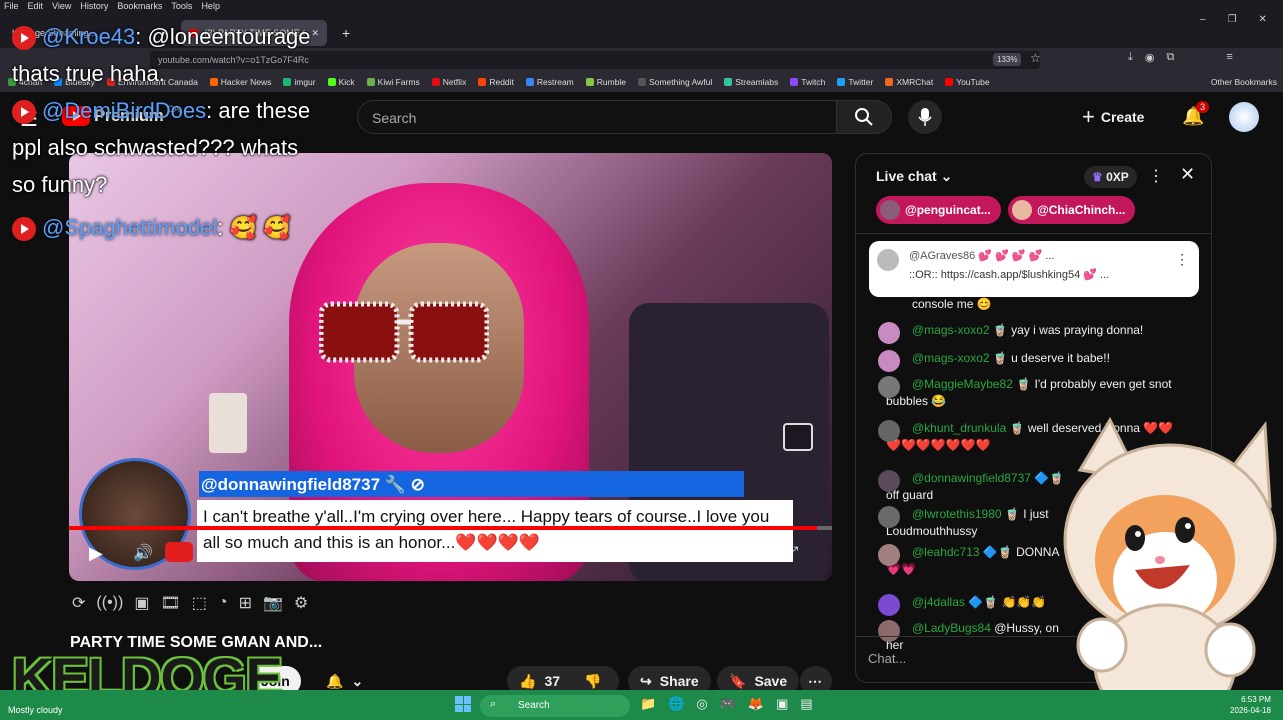  Describe the element at coordinates (210, 6) in the screenshot. I see `menu-item-help: Help` at that location.